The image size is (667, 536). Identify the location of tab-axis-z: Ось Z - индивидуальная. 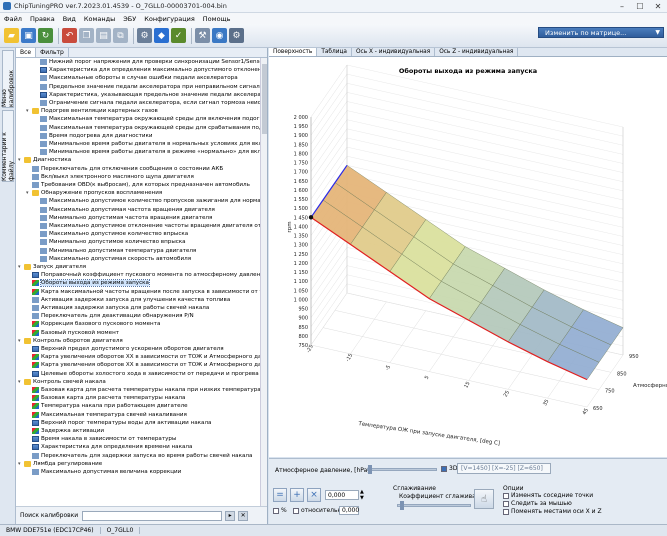
(477, 52).